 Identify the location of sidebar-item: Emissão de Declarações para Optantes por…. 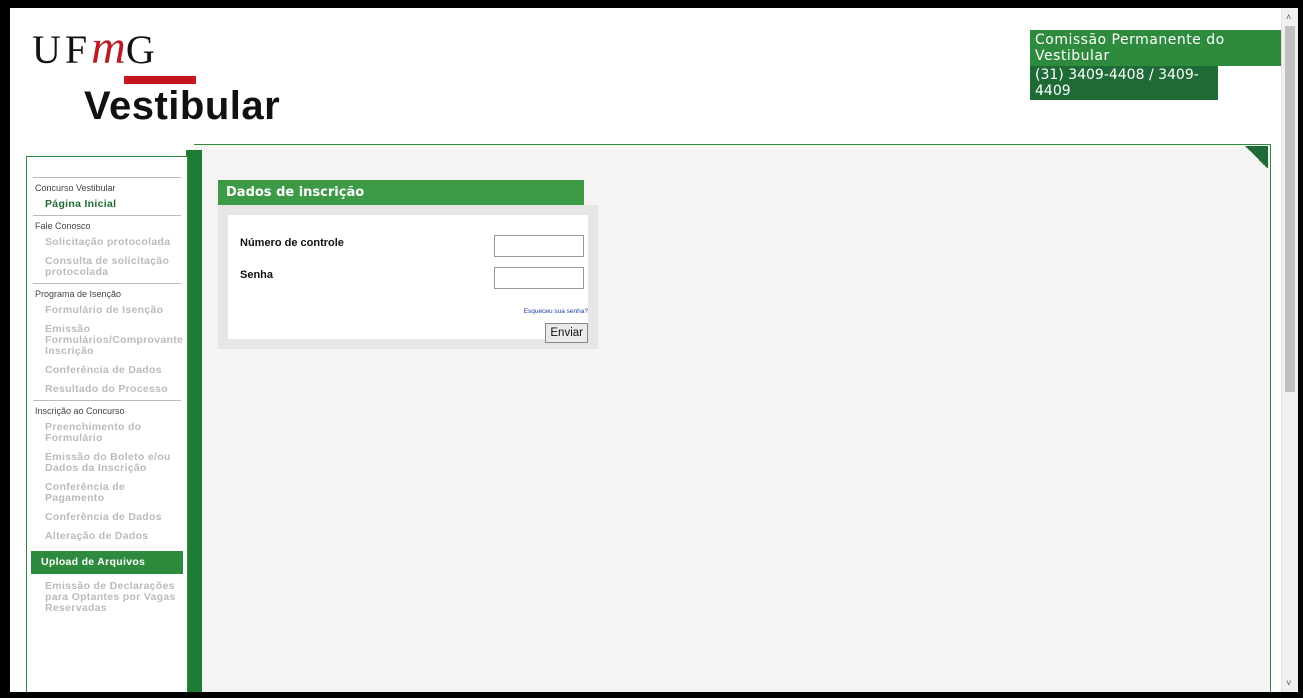
(110, 597).